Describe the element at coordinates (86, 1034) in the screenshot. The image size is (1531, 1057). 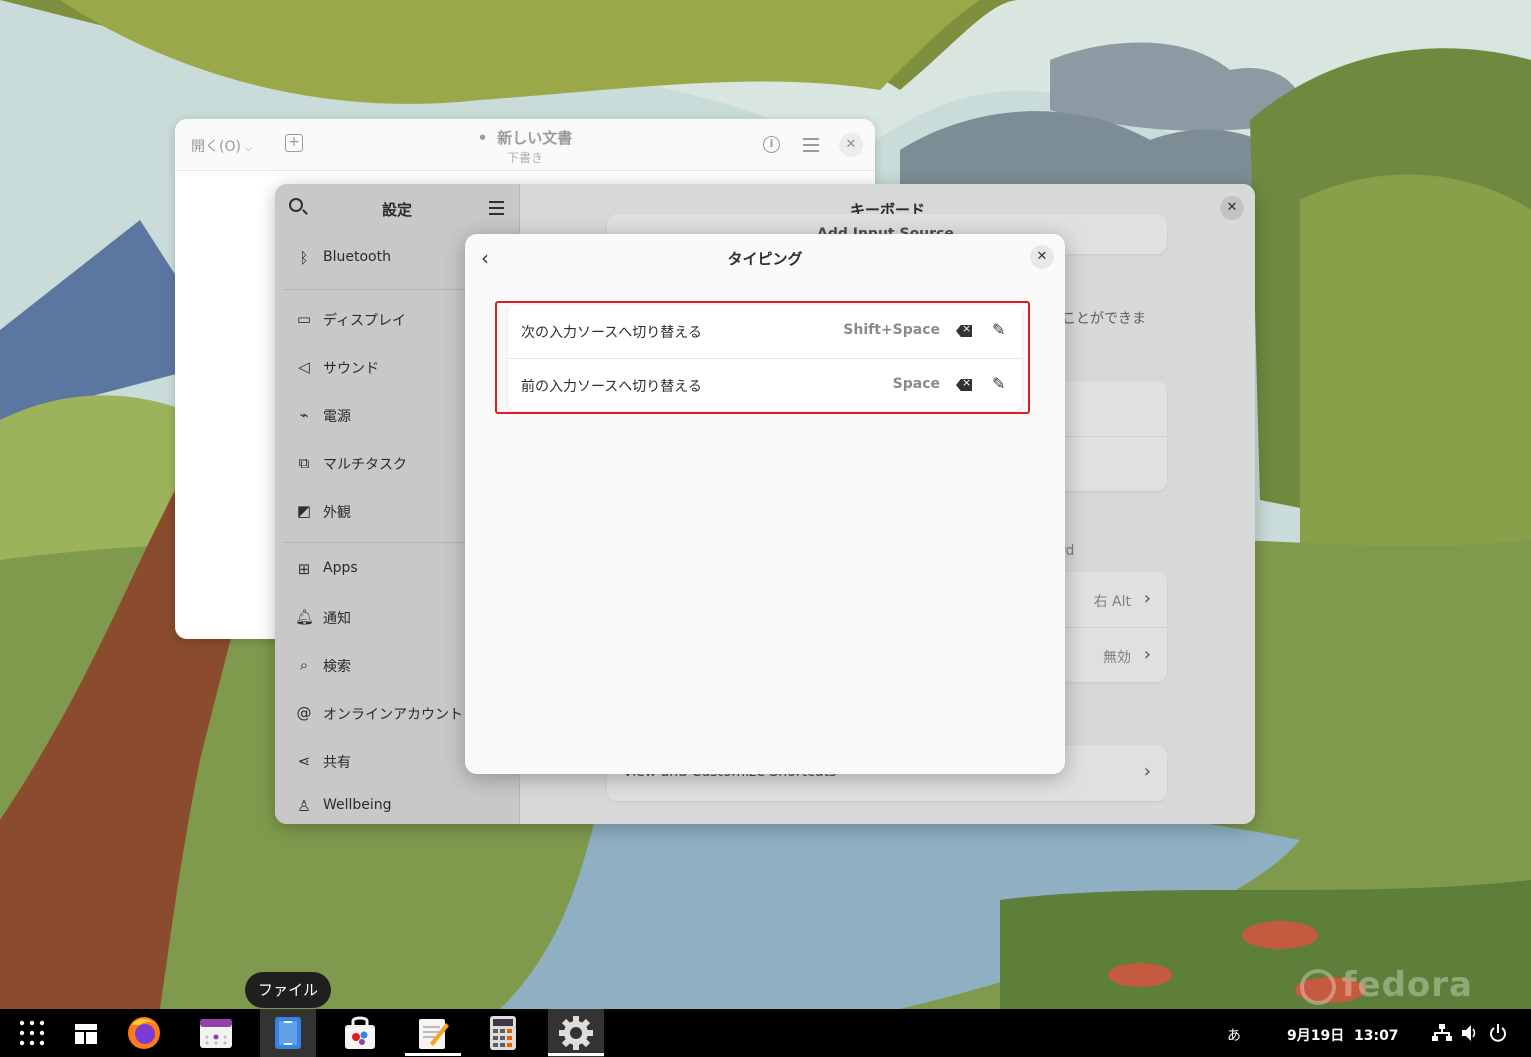
I see `workspace-icon` at that location.